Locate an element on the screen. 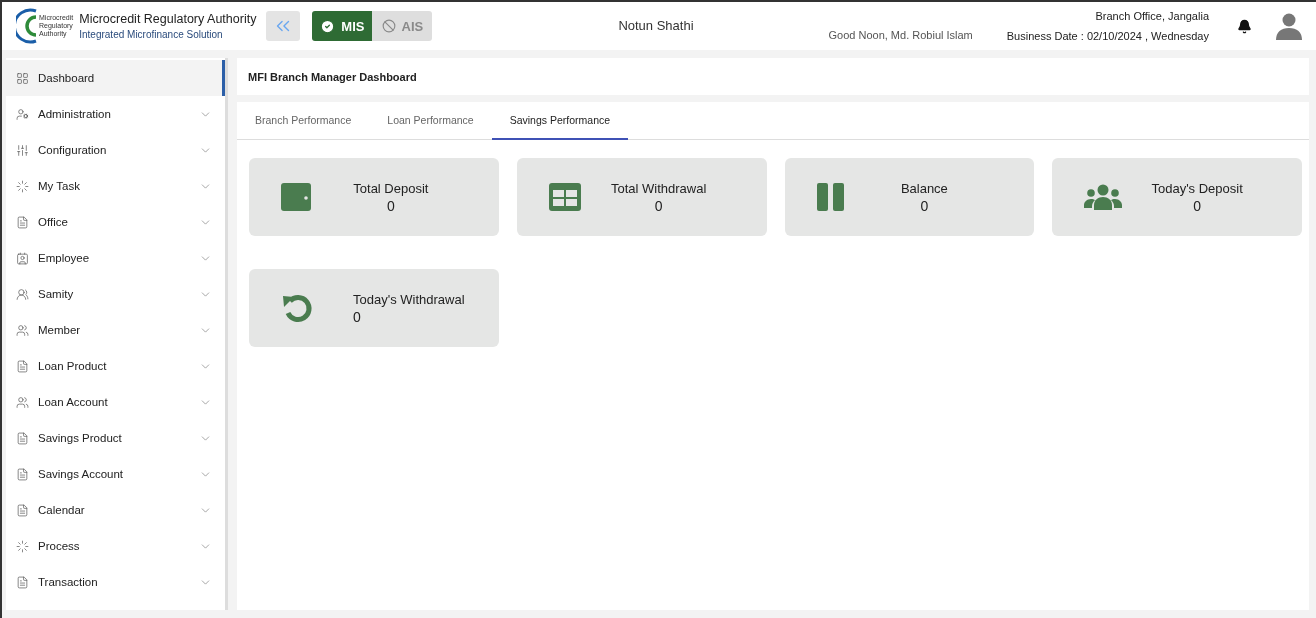  sidebar-item: Administration is located at coordinates (115, 114).